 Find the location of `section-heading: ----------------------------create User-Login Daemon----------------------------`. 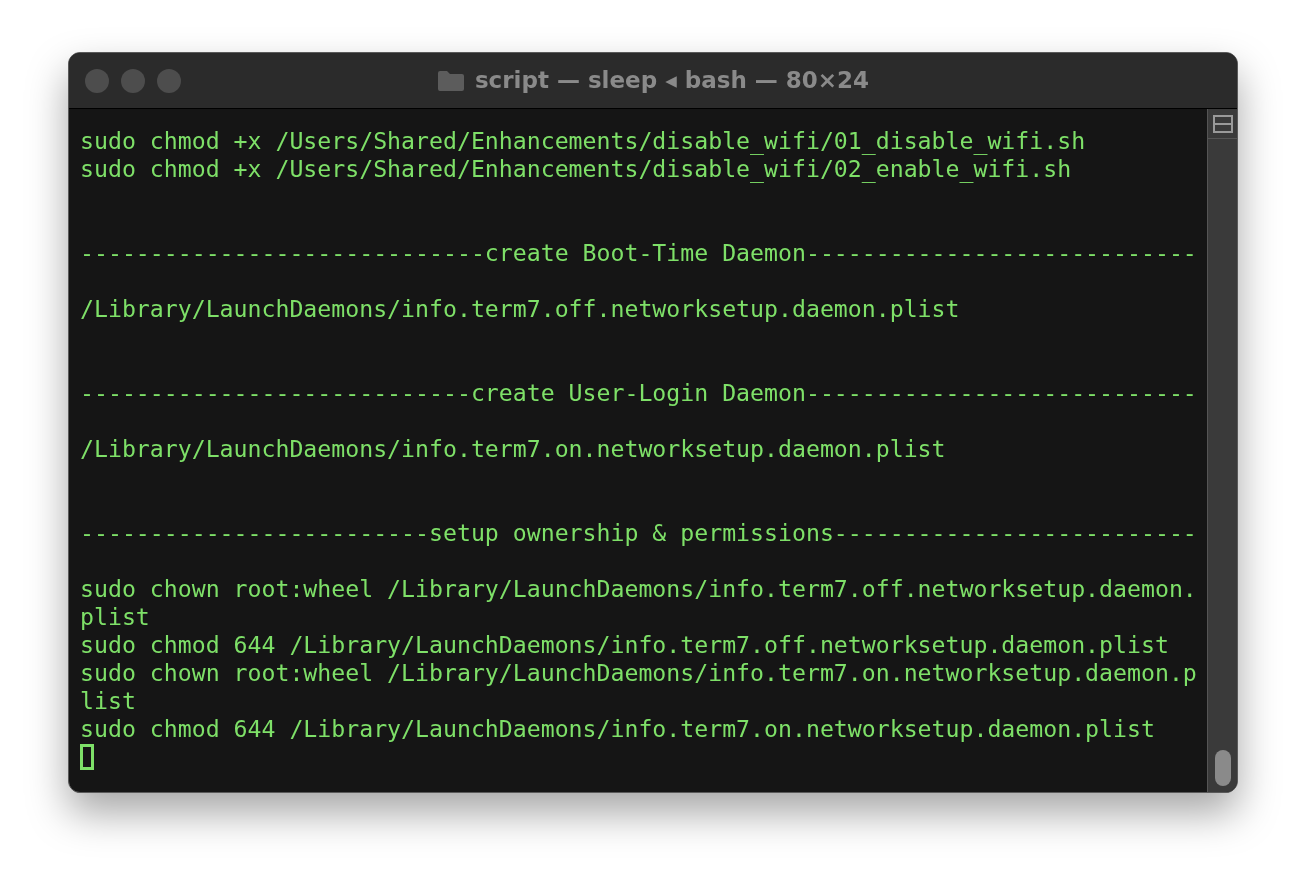

section-heading: ----------------------------create User-Login Daemon---------------------------- is located at coordinates (638, 393).